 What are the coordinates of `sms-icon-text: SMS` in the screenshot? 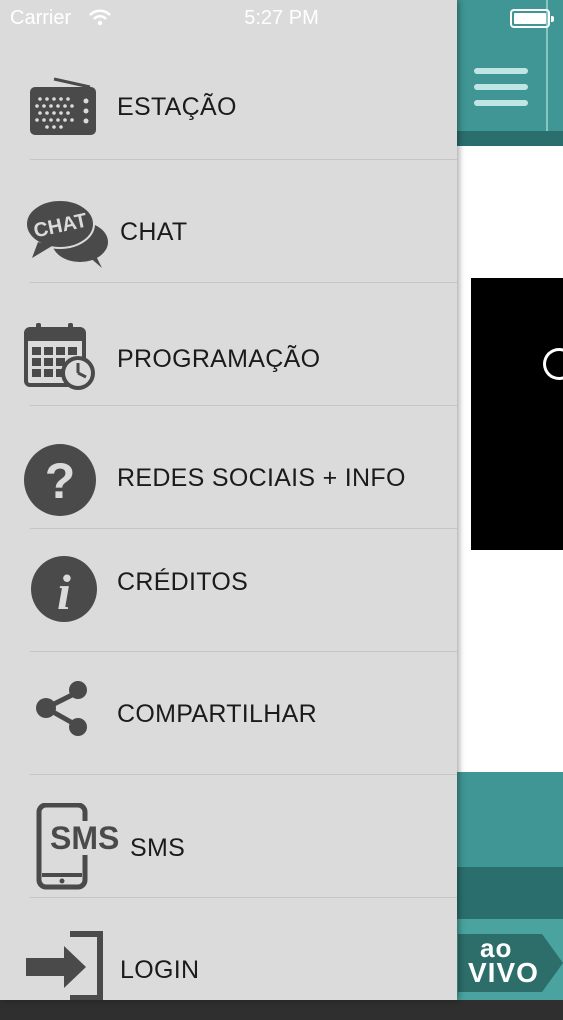 It's located at (84, 838).